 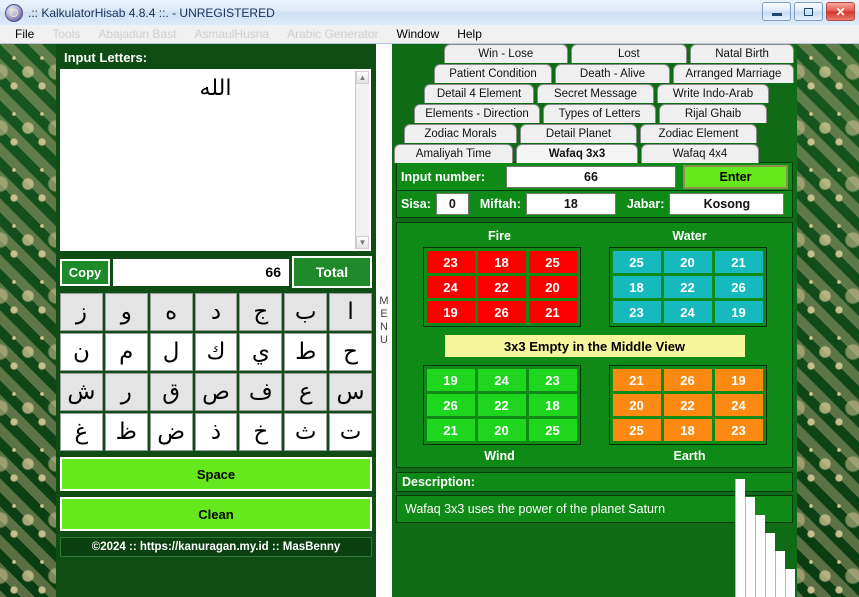 I want to click on tab-death-alive: Death - Alive, so click(x=612, y=73).